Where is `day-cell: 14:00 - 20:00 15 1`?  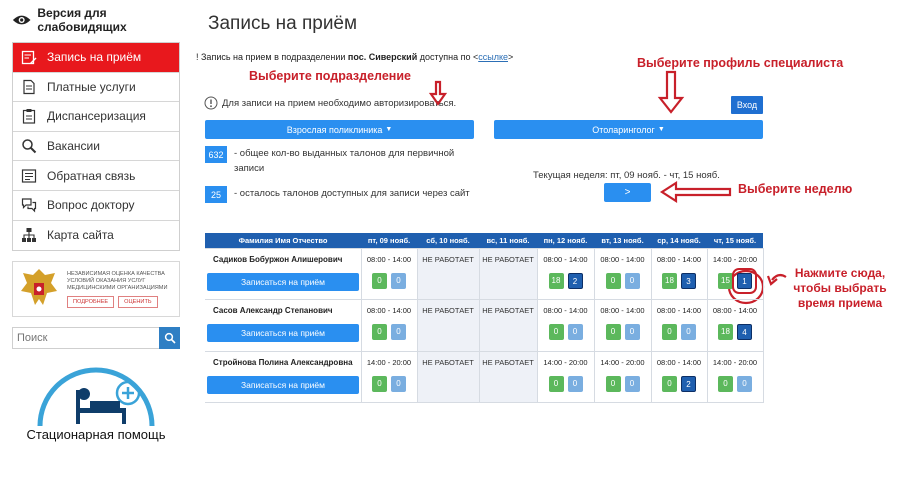 day-cell: 14:00 - 20:00 15 1 is located at coordinates (735, 273).